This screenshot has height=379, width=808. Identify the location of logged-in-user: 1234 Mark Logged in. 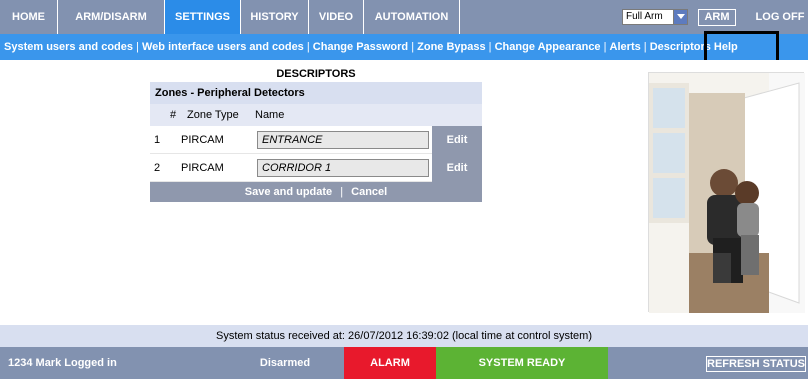
(62, 363).